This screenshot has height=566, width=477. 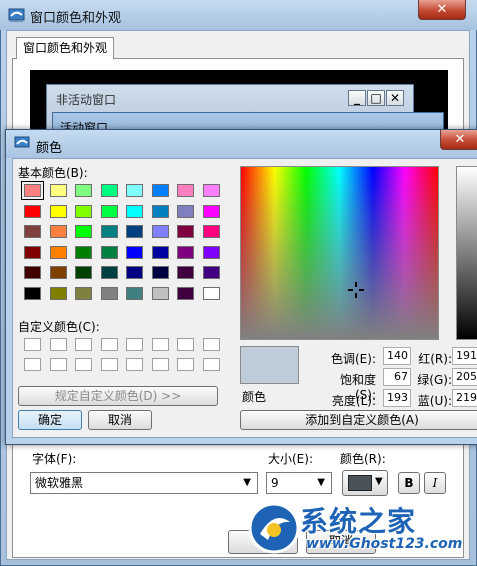 What do you see at coordinates (339, 253) in the screenshot?
I see `color-spectrum` at bounding box center [339, 253].